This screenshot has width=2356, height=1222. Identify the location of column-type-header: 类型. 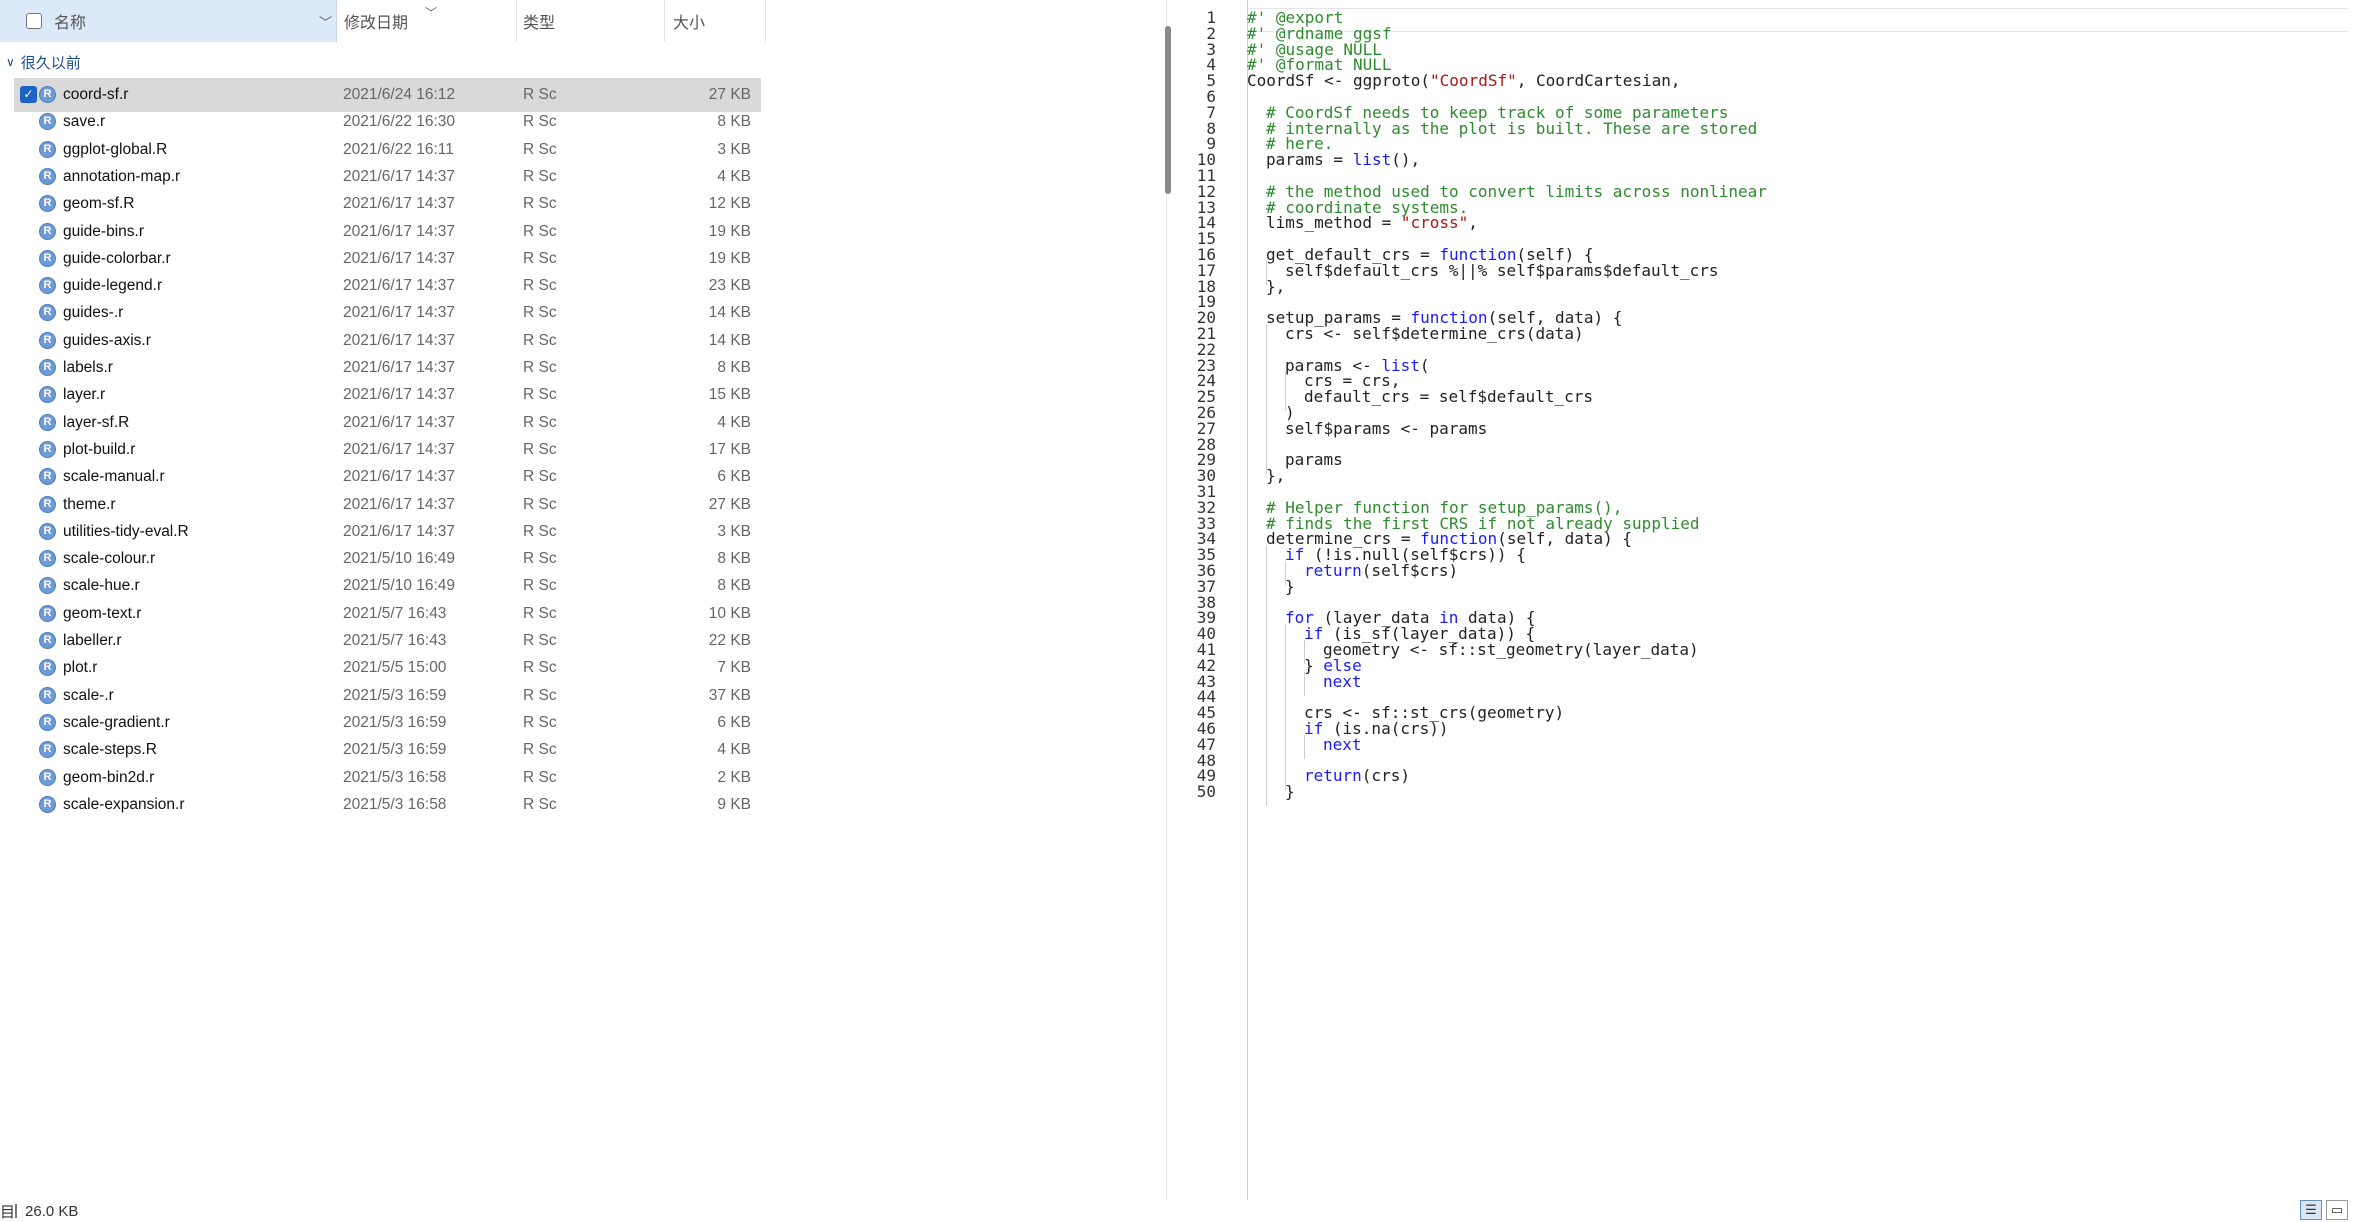
(591, 21).